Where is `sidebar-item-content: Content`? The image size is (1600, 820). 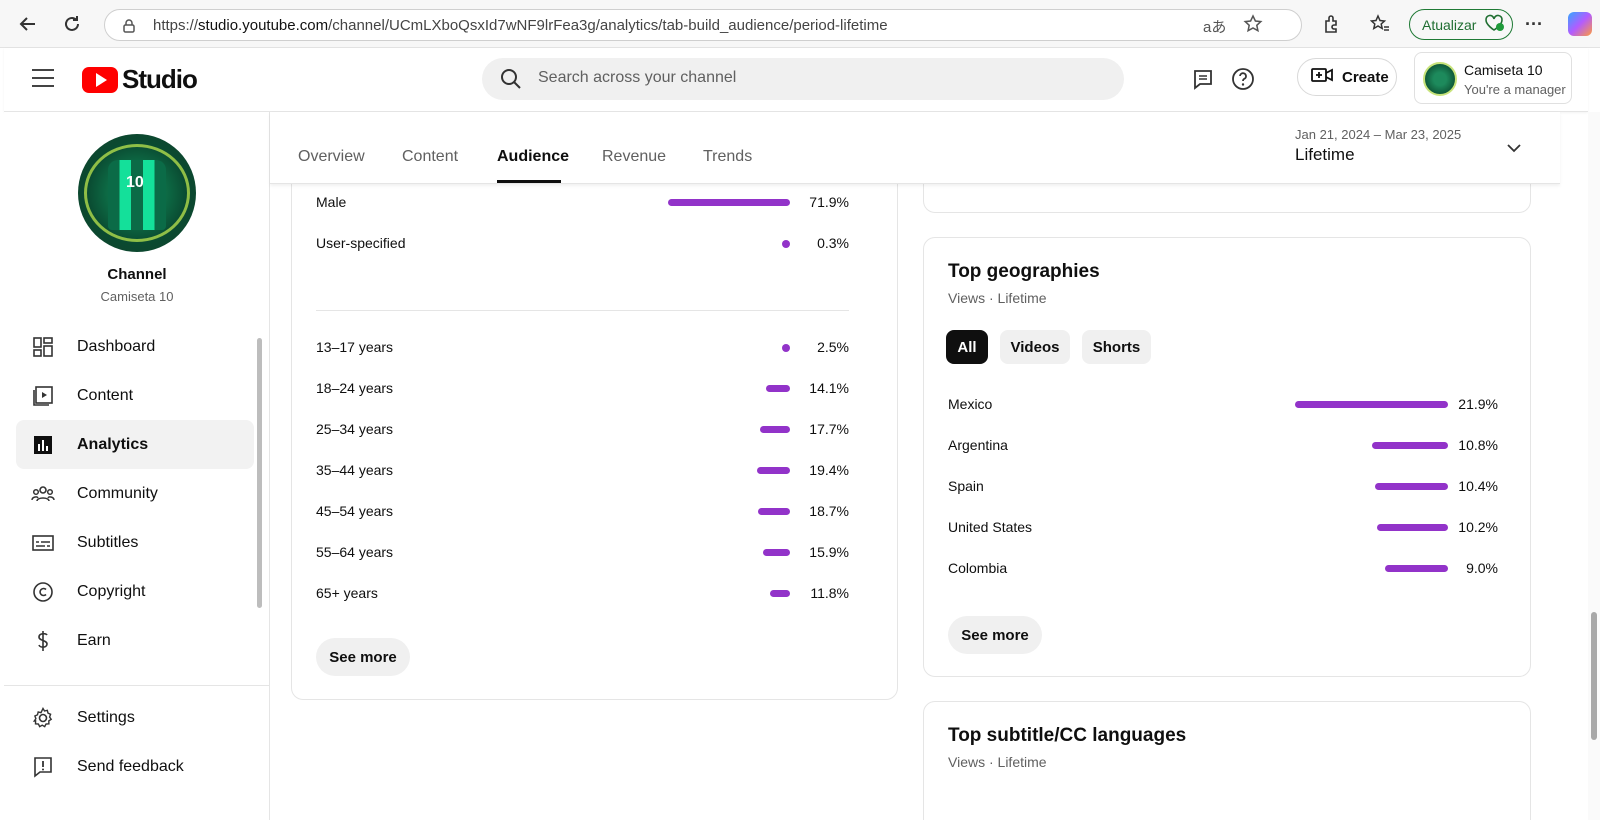 sidebar-item-content: Content is located at coordinates (135, 395).